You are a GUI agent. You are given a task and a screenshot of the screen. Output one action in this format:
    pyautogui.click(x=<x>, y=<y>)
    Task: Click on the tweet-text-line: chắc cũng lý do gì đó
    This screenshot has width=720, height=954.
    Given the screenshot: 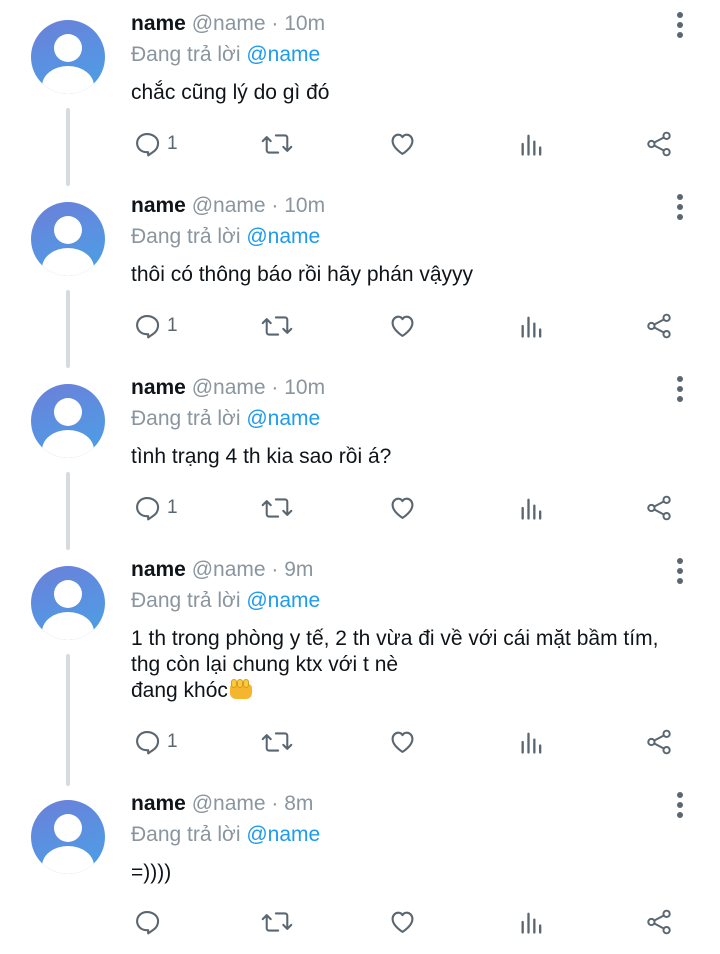 What is the action you would take?
    pyautogui.click(x=230, y=92)
    